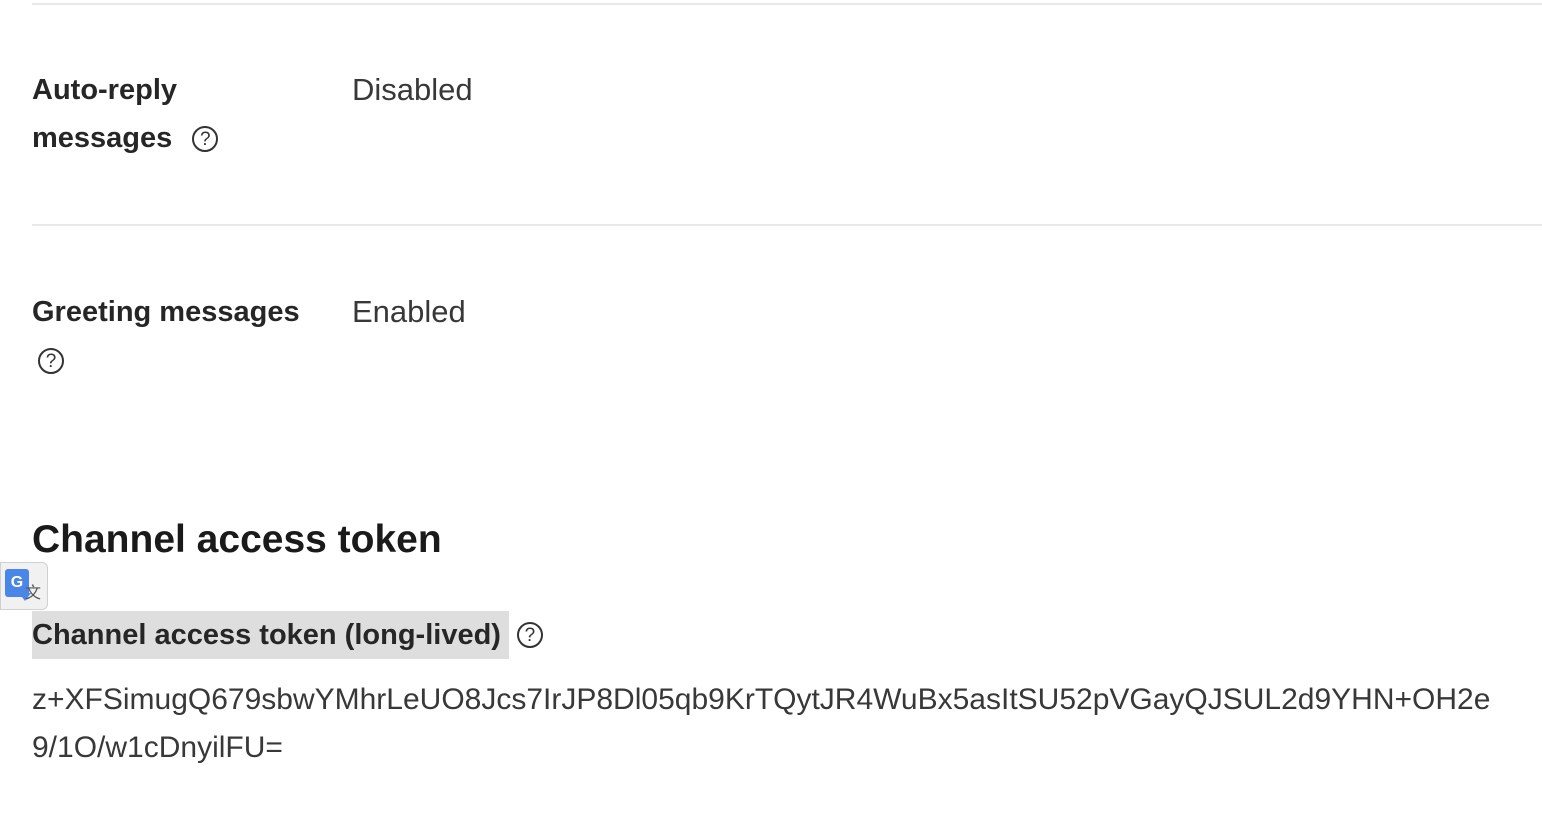 This screenshot has width=1542, height=822. I want to click on auto-reply-label-line2: messages, so click(102, 138).